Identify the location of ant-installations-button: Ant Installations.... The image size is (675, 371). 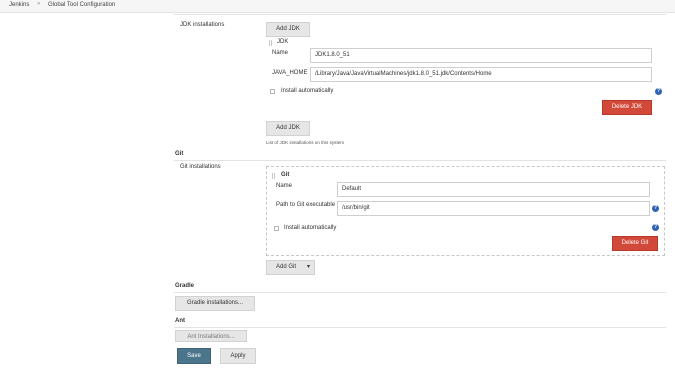
(211, 336).